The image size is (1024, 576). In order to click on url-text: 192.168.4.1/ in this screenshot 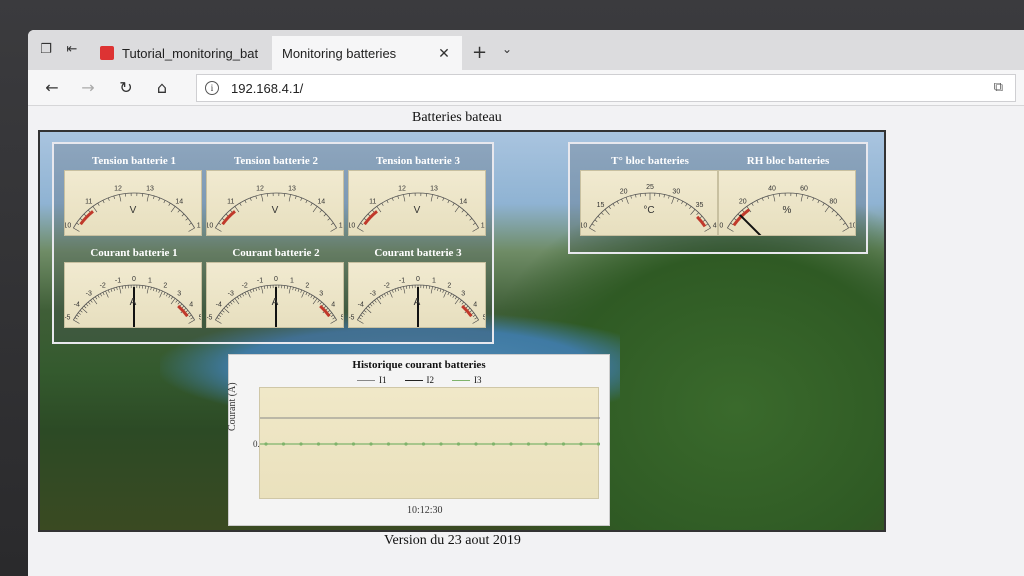, I will do `click(267, 88)`.